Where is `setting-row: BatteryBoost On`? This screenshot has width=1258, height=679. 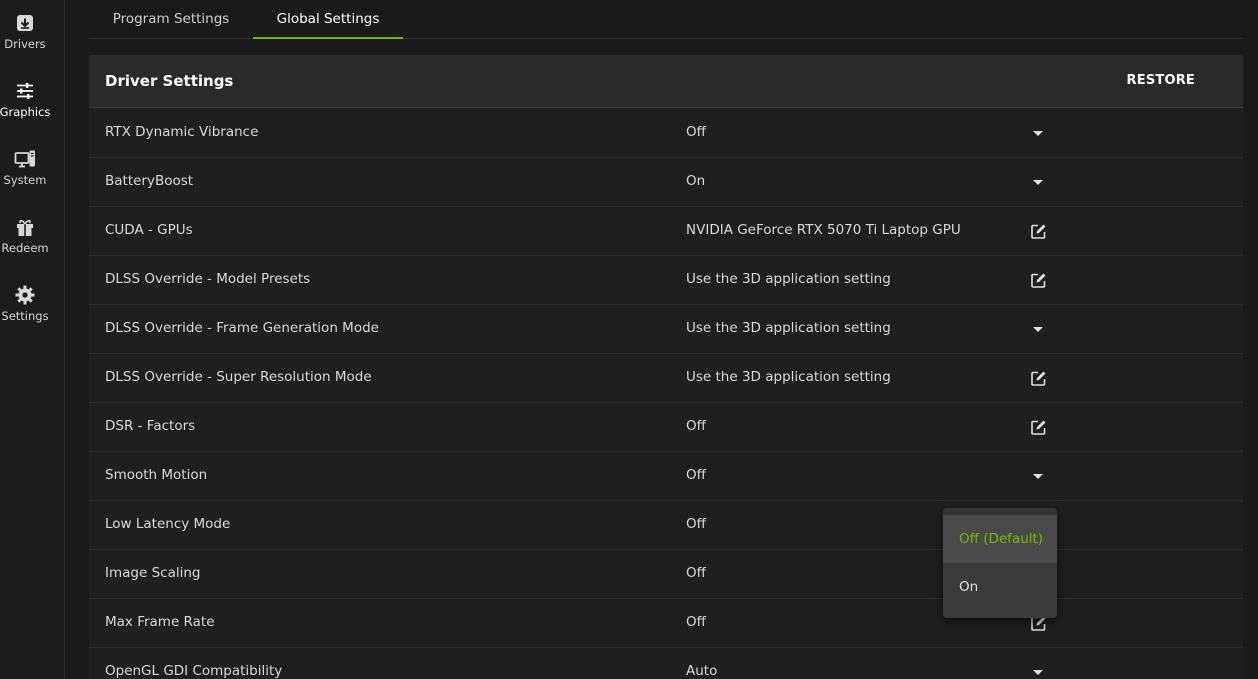
setting-row: BatteryBoost On is located at coordinates (666, 182).